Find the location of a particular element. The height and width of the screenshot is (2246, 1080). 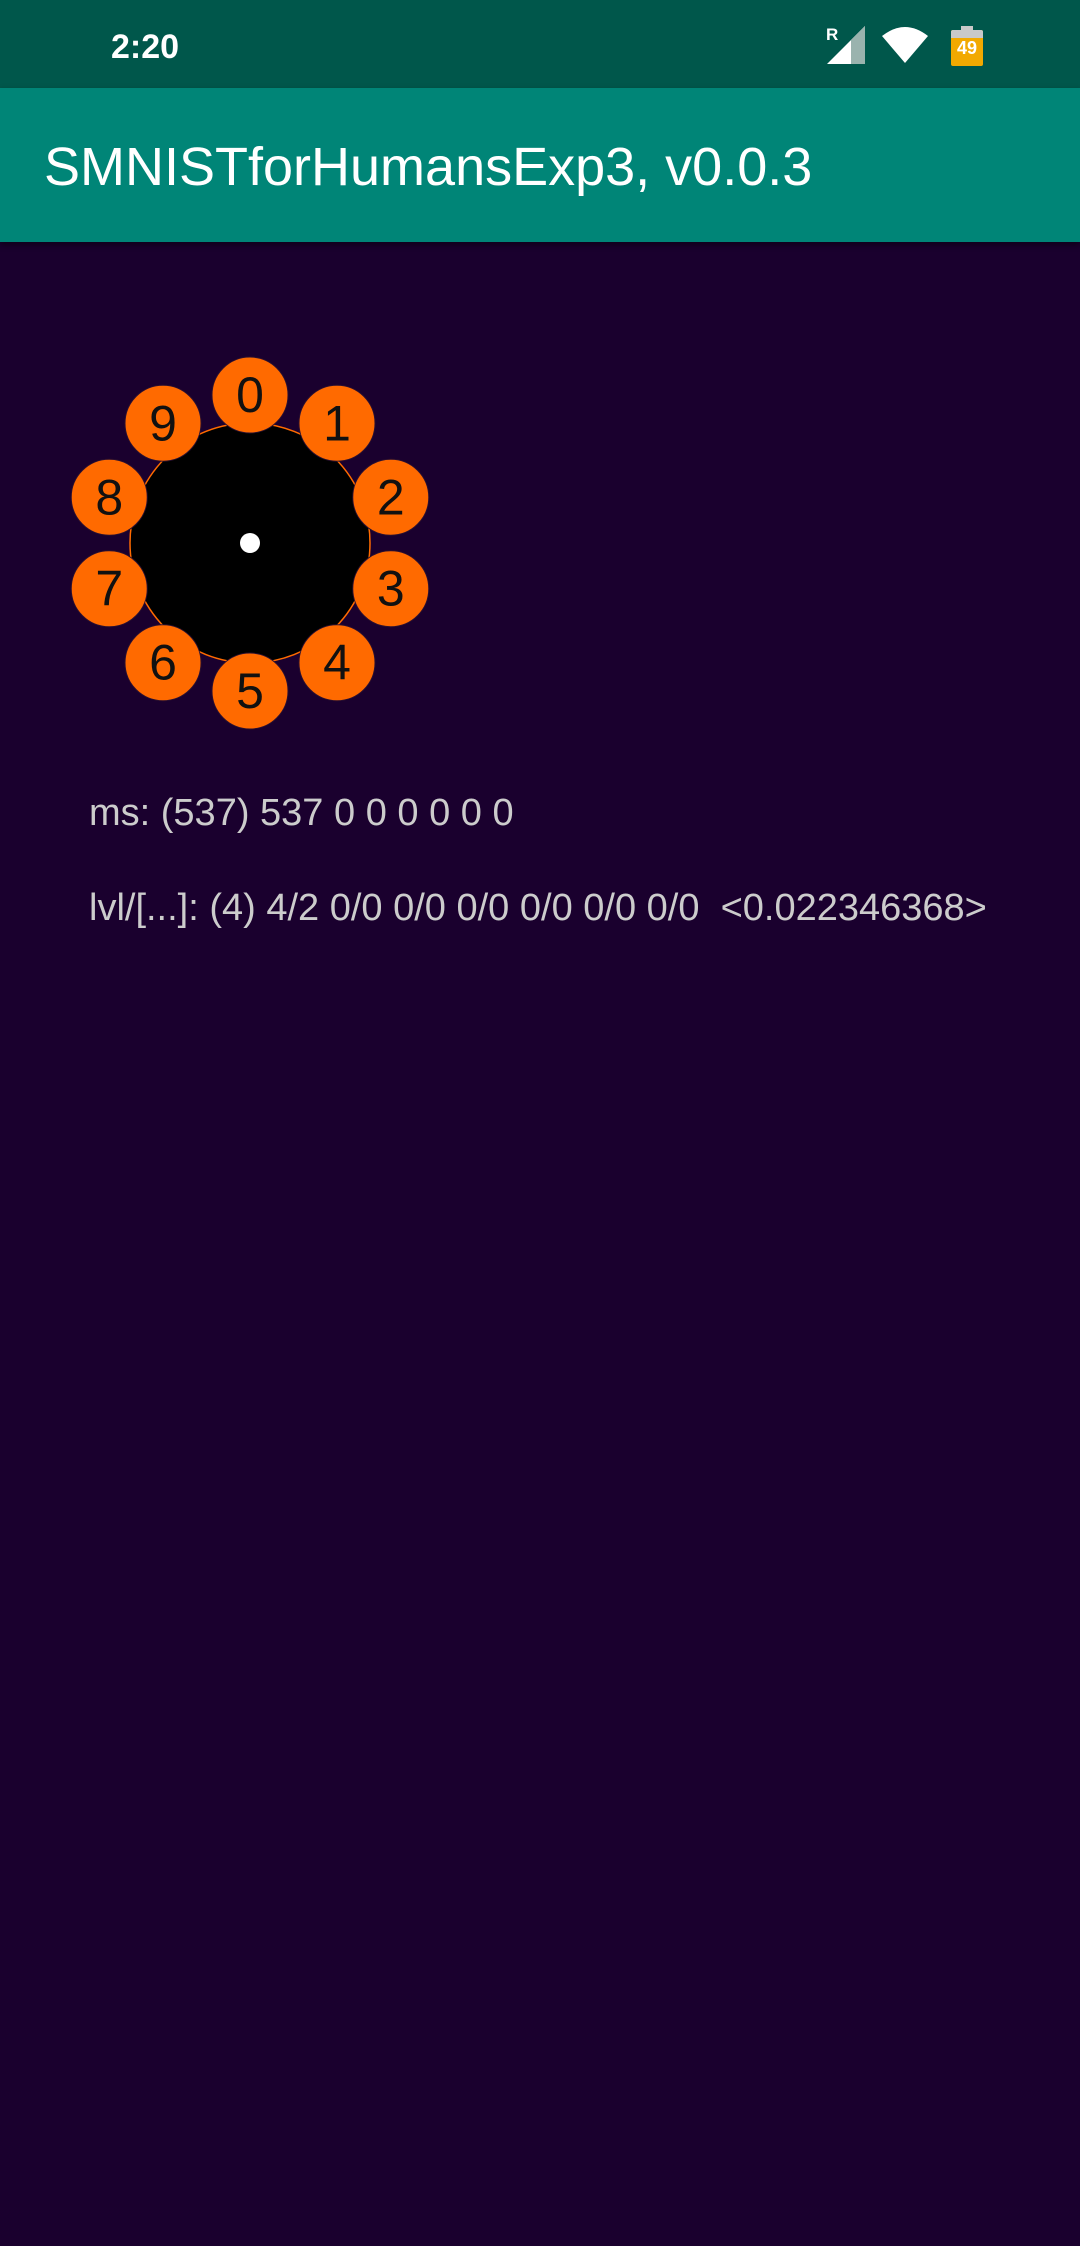

digit-label: 7 is located at coordinates (109, 589).